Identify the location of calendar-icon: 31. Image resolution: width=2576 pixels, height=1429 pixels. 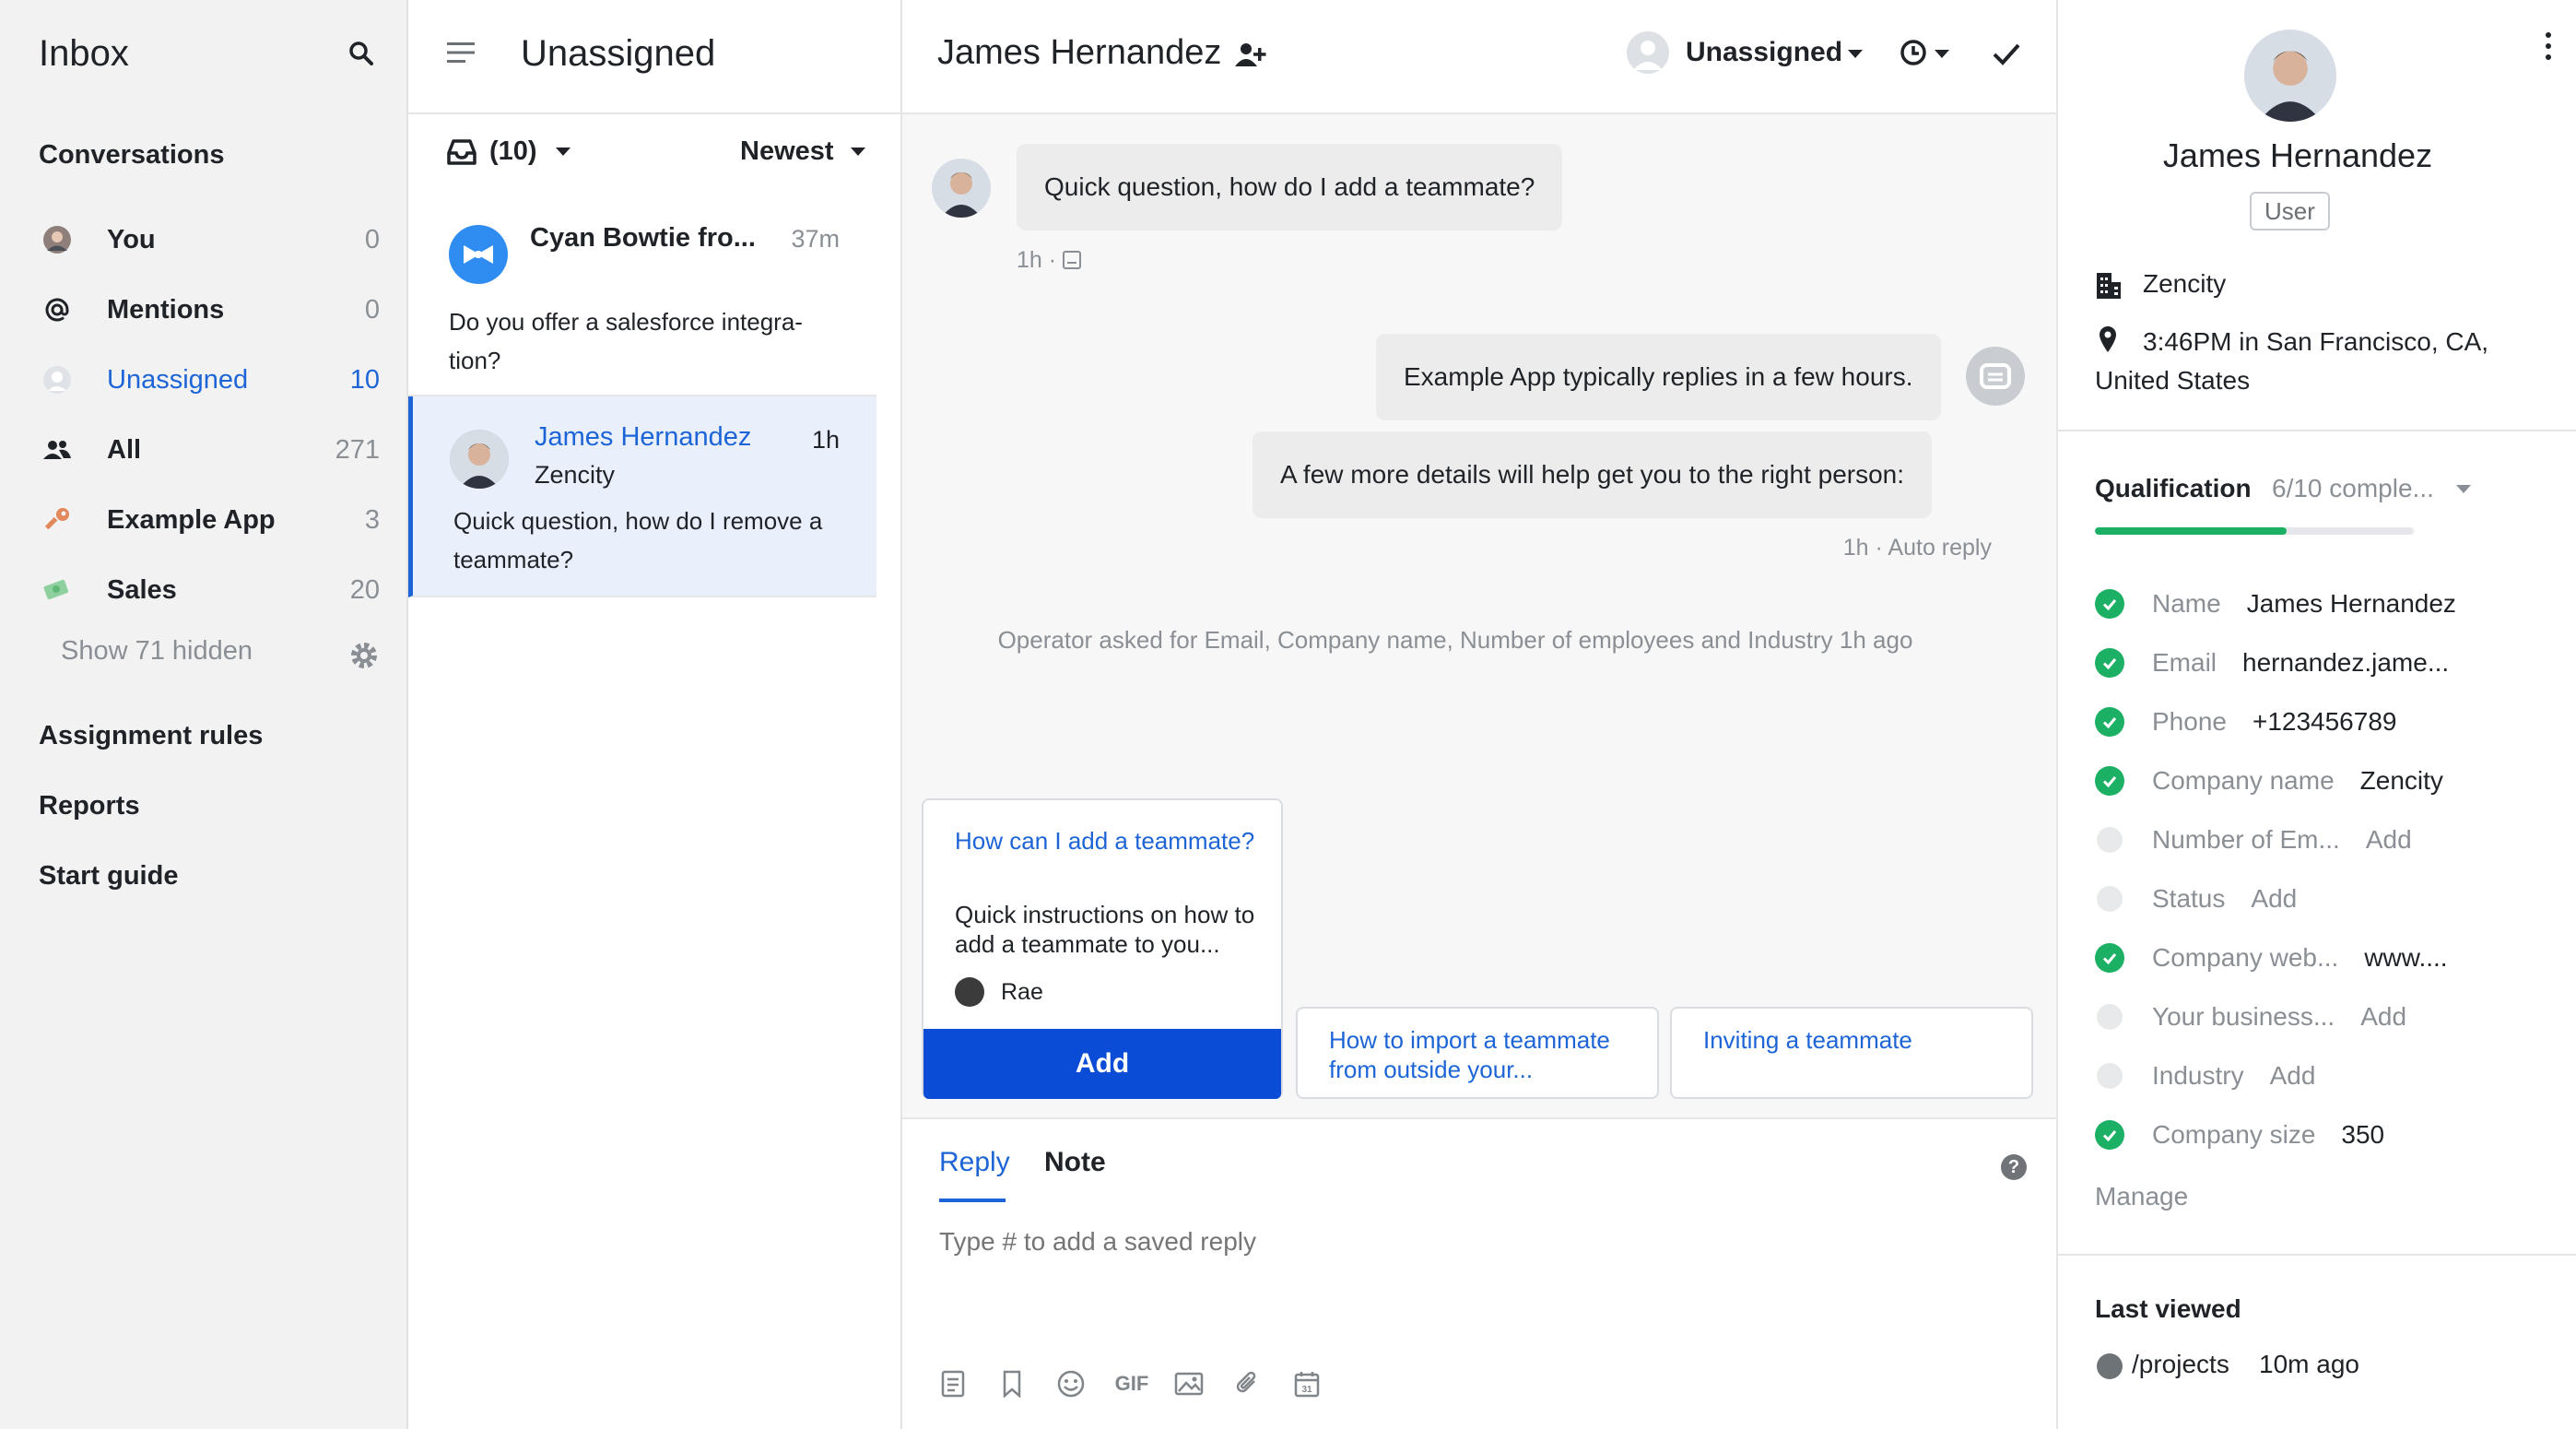
(1307, 1383).